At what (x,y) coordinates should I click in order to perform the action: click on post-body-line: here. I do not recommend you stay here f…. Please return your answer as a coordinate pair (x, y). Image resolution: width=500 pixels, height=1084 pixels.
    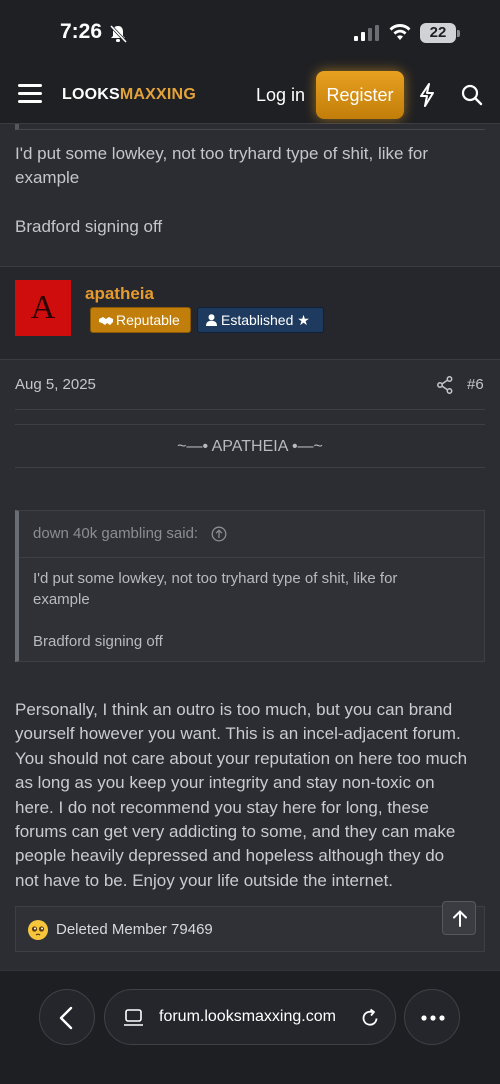
    Looking at the image, I should click on (222, 807).